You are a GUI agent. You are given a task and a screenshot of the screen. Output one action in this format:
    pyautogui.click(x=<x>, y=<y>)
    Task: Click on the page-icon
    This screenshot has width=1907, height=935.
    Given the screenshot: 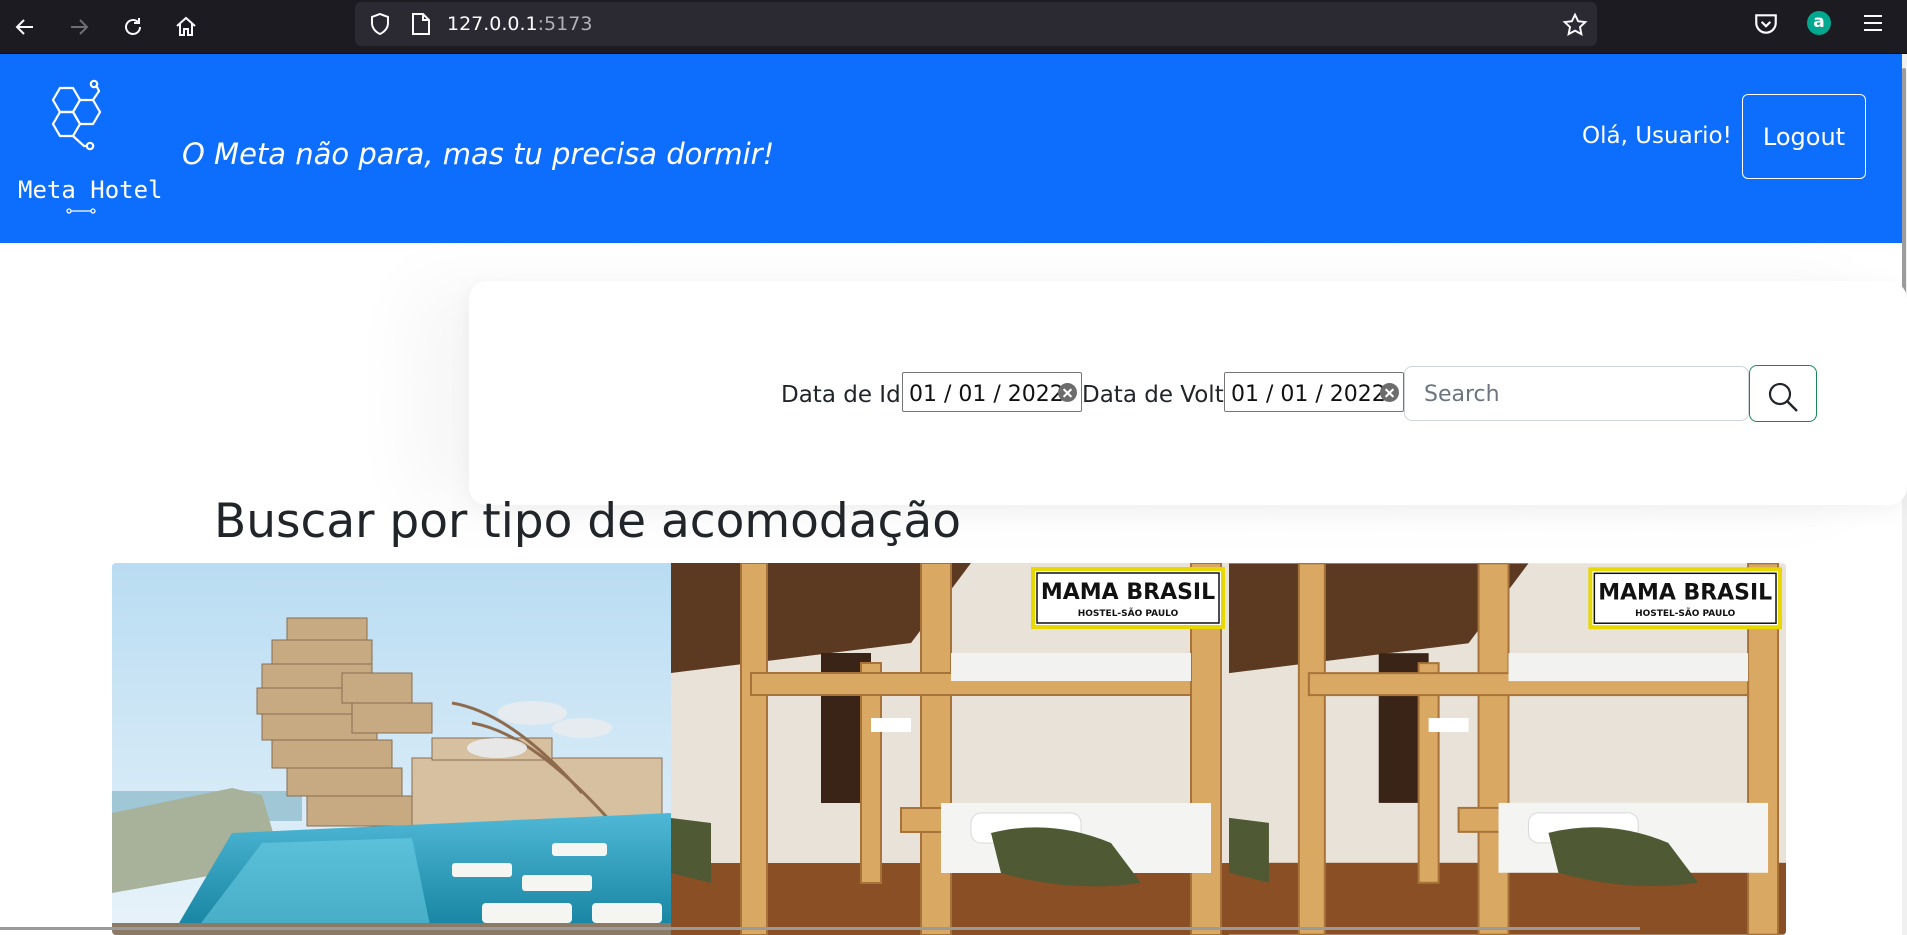 What is the action you would take?
    pyautogui.click(x=421, y=24)
    